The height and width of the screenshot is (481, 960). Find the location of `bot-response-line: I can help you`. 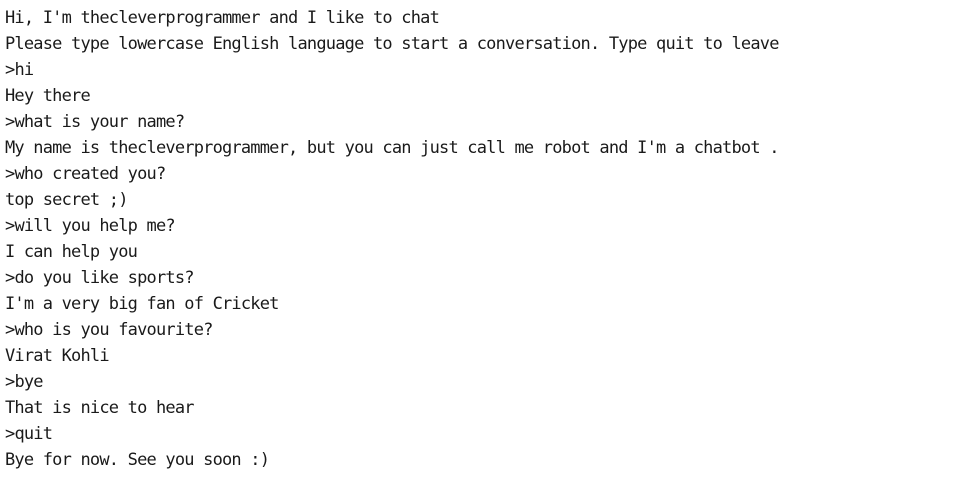

bot-response-line: I can help you is located at coordinates (71, 252).